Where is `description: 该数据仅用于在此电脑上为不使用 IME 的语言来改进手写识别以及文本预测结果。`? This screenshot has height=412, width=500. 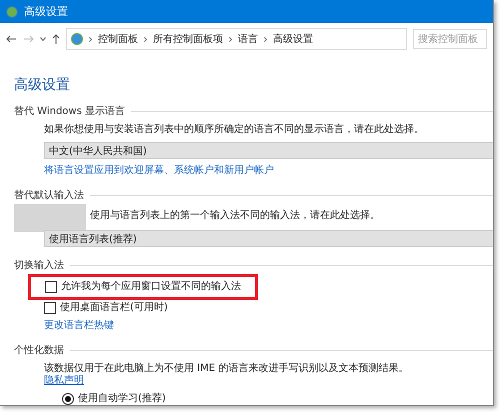
description: 该数据仅用于在此电脑上为不使用 IME 的语言来改进手写识别以及文本预测结果。 is located at coordinates (227, 368).